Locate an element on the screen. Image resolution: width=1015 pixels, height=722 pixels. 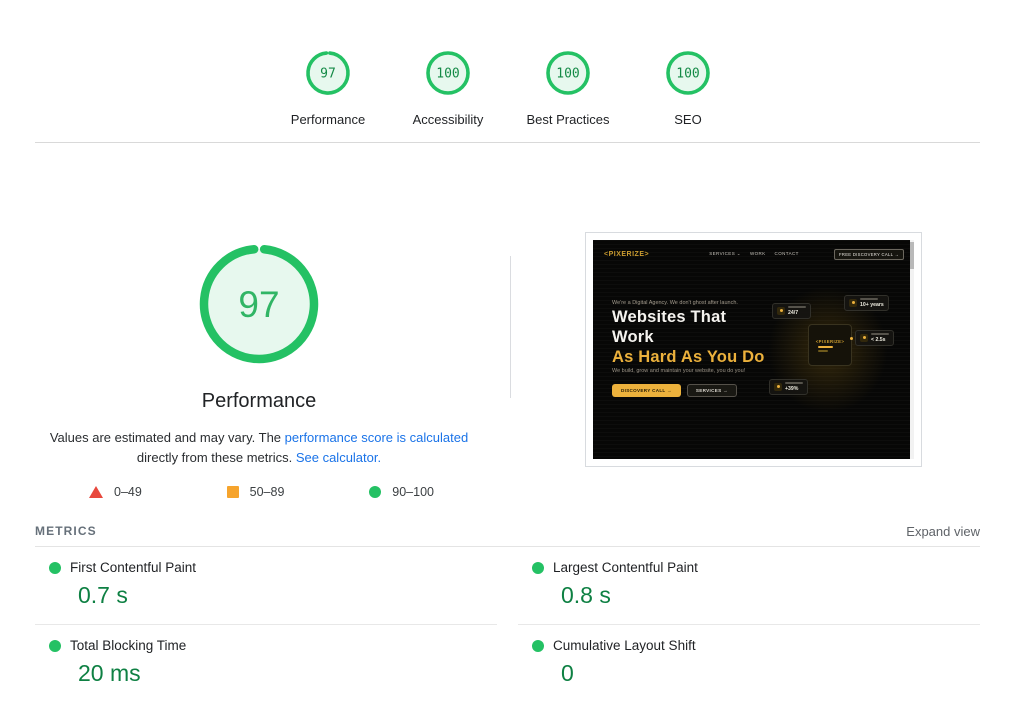
metric-name: Cumulative Layout Shift is located at coordinates (624, 645).